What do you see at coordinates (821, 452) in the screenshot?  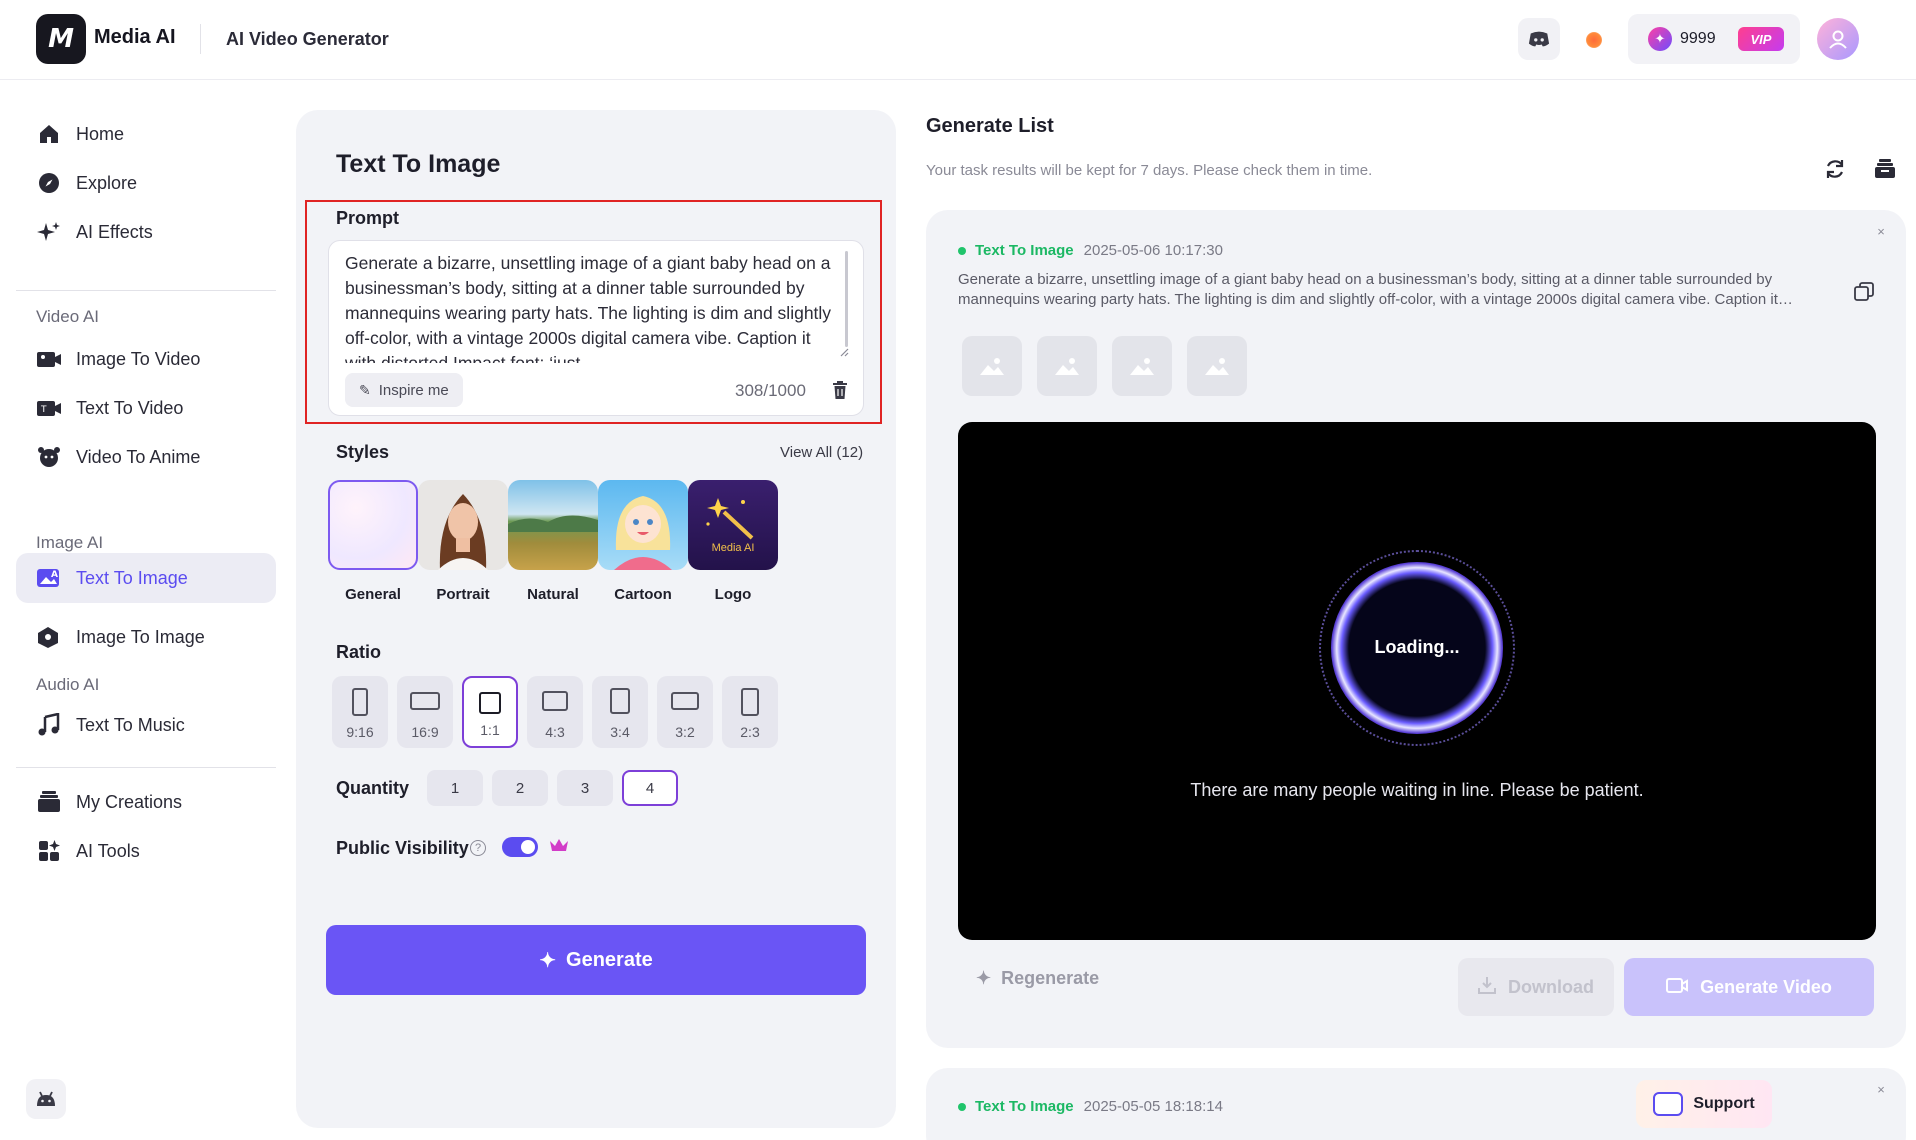 I see `view-all-styles-link: View All (12)` at bounding box center [821, 452].